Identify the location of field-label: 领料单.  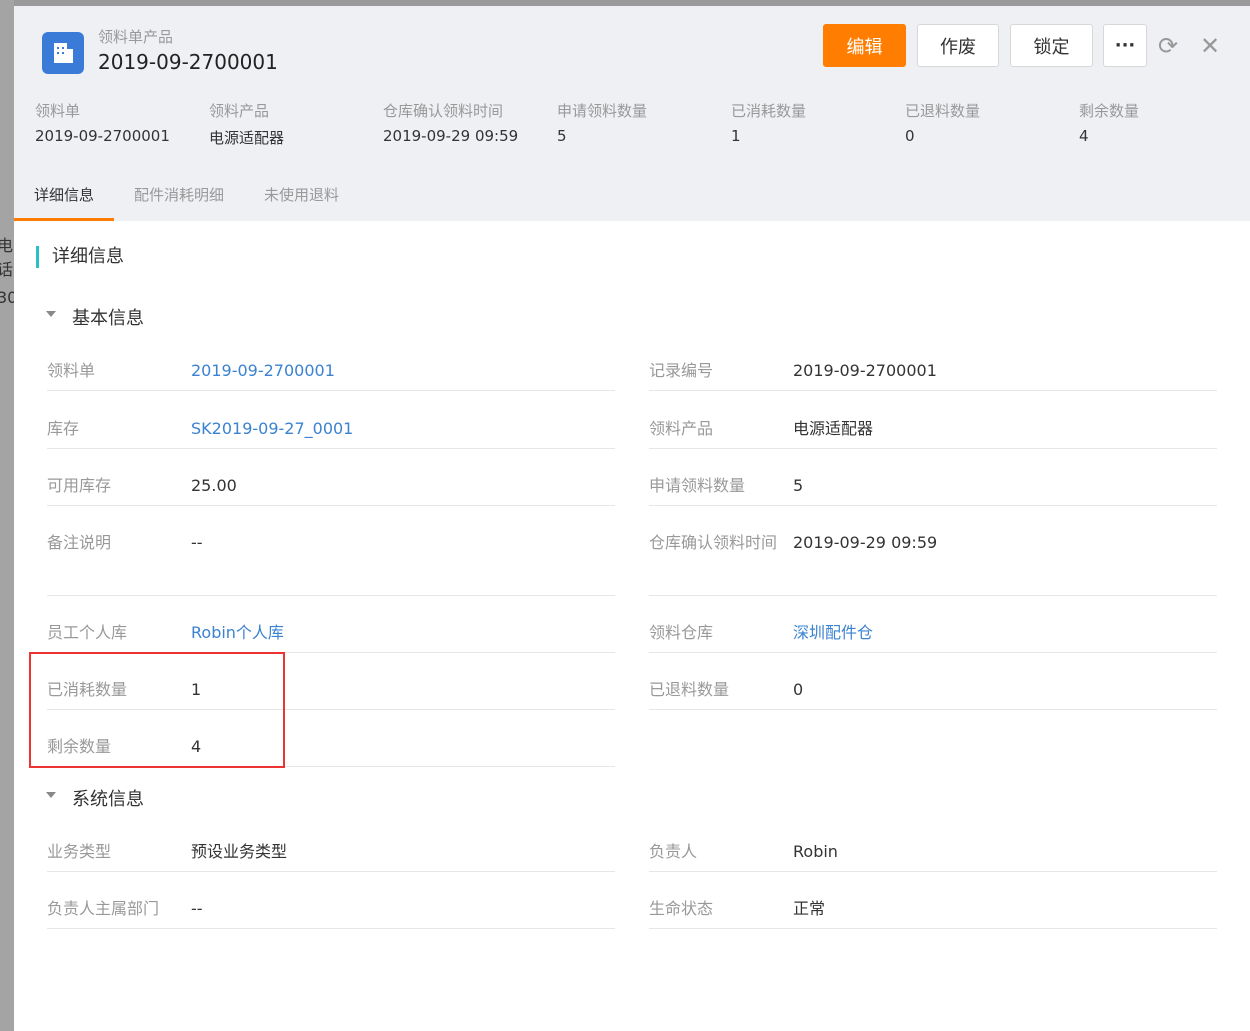
(71, 370).